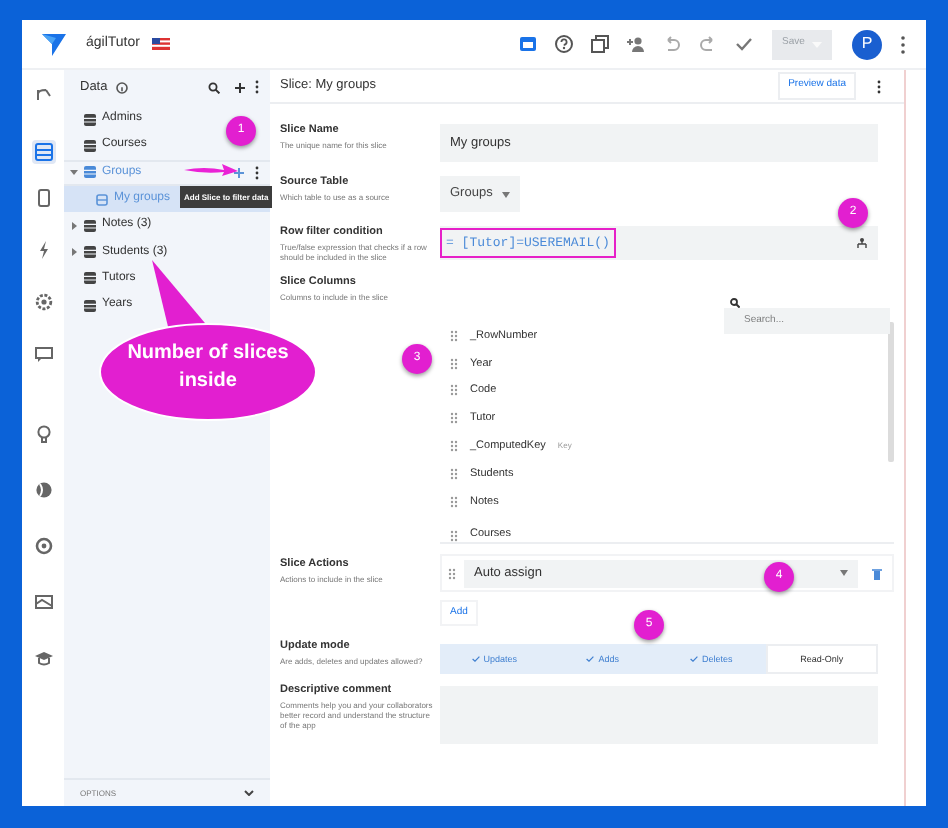  What do you see at coordinates (43, 354) in the screenshot?
I see `chat-icon` at bounding box center [43, 354].